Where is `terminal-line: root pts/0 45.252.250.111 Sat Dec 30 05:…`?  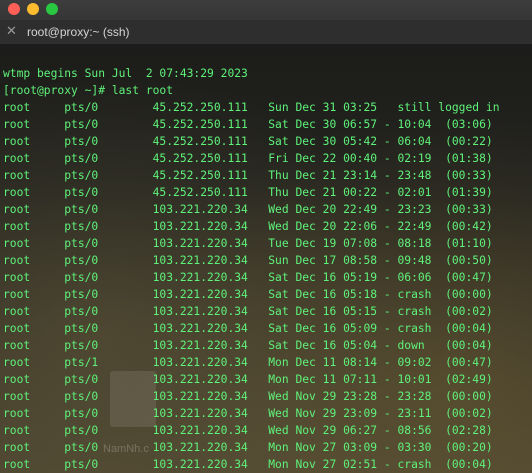 terminal-line: root pts/0 45.252.250.111 Sat Dec 30 05:… is located at coordinates (248, 141).